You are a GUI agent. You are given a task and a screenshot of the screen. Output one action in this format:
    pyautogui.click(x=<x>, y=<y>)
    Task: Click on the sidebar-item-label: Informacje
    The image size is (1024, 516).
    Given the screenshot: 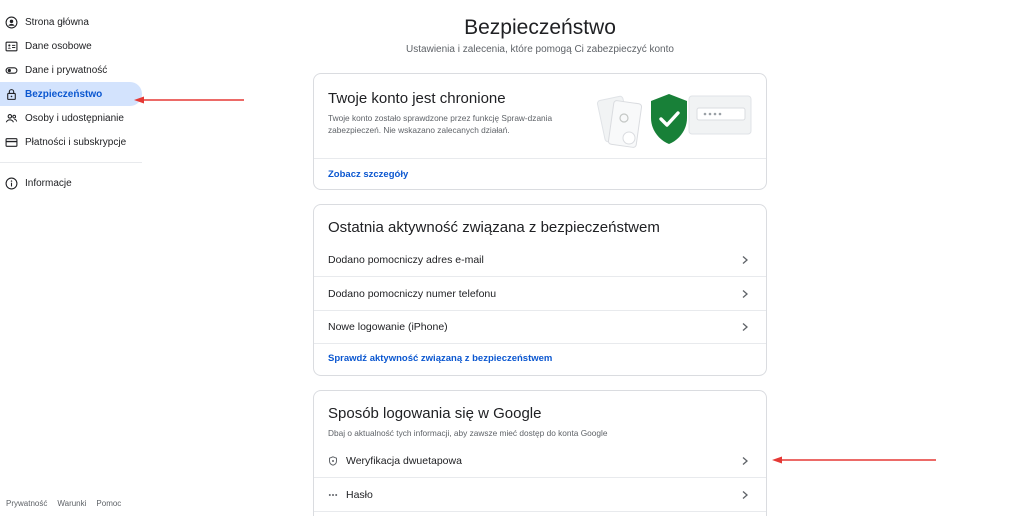 What is the action you would take?
    pyautogui.click(x=48, y=183)
    